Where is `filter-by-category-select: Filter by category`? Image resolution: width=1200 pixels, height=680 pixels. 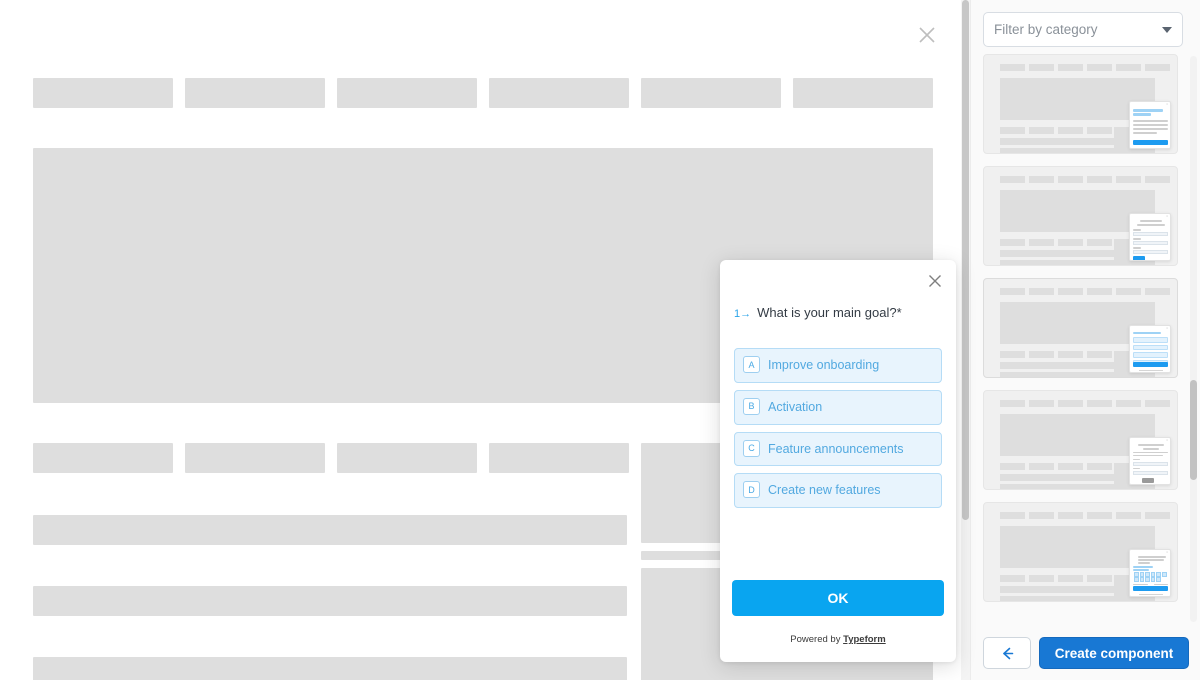
filter-by-category-select: Filter by category is located at coordinates (1083, 29).